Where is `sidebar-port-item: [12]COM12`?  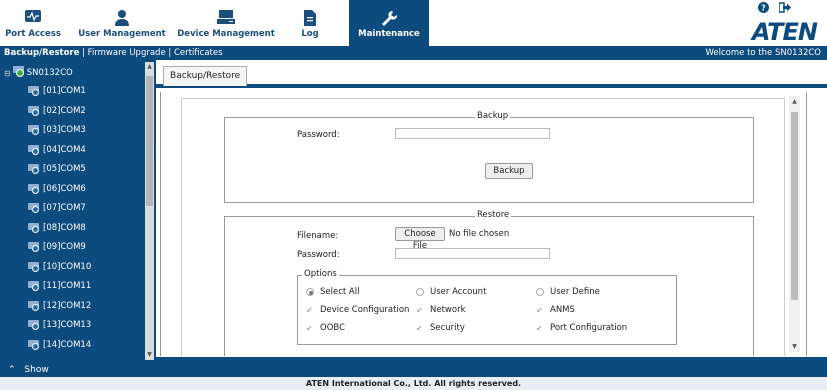 sidebar-port-item: [12]COM12 is located at coordinates (60, 305).